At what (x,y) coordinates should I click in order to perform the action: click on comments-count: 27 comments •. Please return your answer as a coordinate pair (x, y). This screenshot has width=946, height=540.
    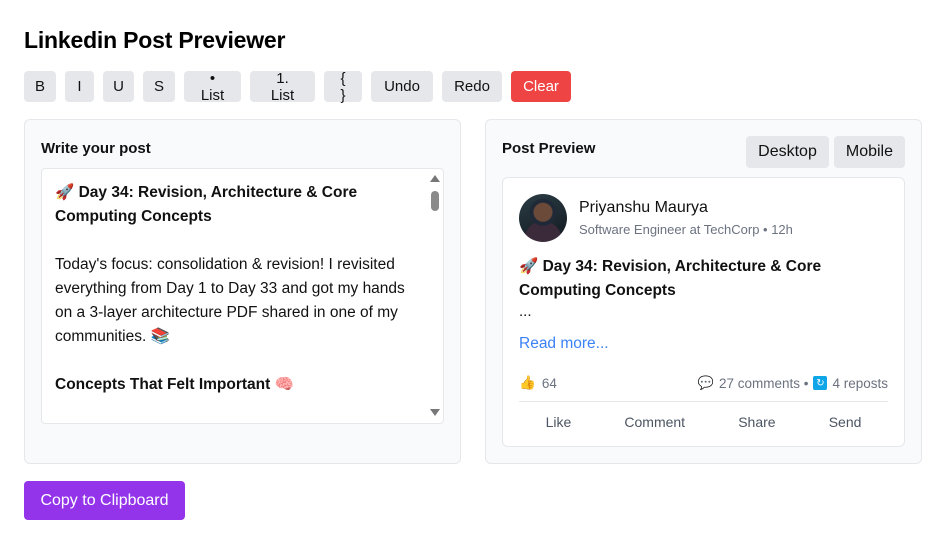
    Looking at the image, I should click on (764, 383).